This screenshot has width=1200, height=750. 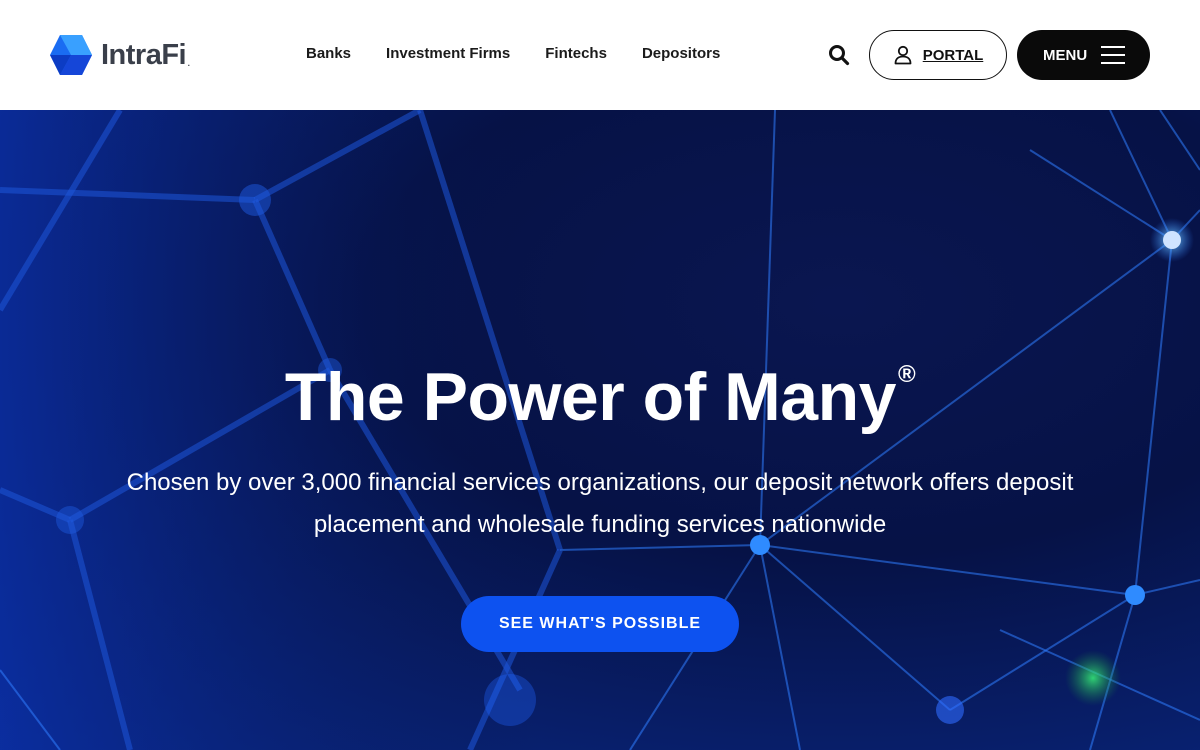 I want to click on intrafi-logo: IntraFi ., so click(x=120, y=55).